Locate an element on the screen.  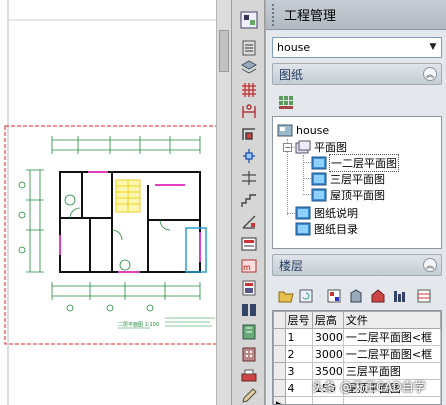
drawings-section-title: 图纸 is located at coordinates (291, 74).